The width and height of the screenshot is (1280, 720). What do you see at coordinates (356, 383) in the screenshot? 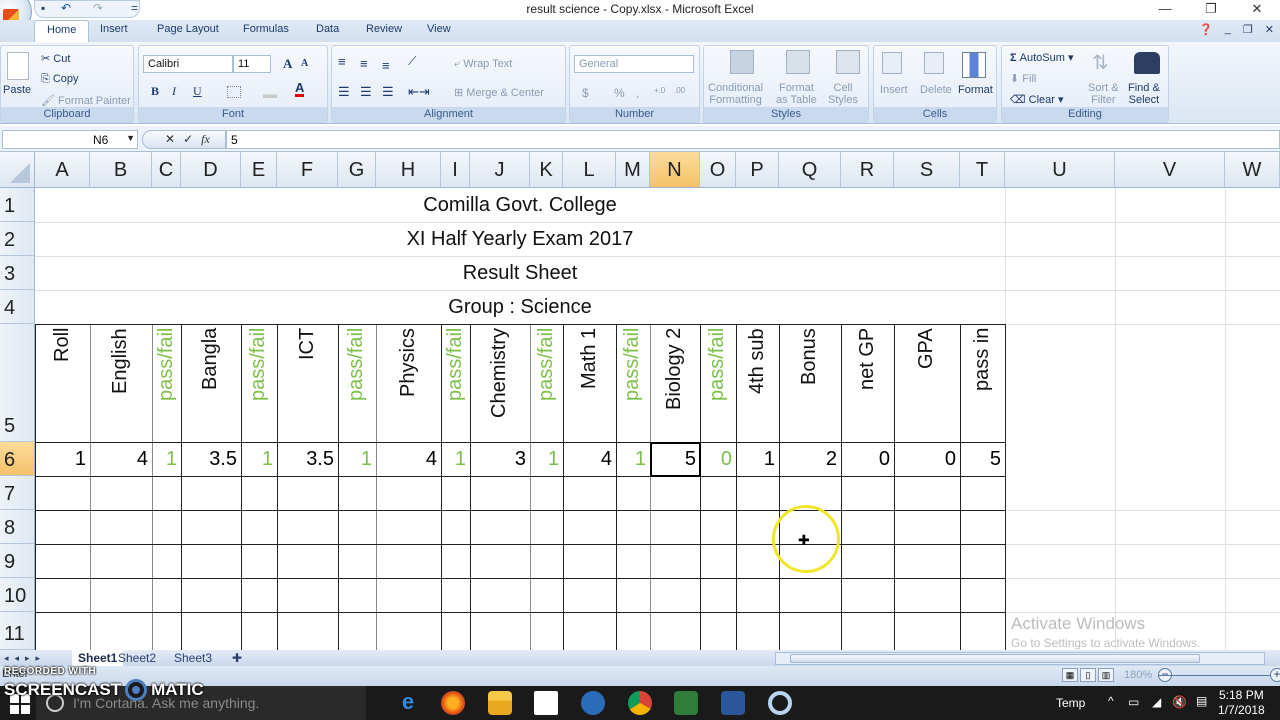
I see `header-cell-g: pass/fail` at bounding box center [356, 383].